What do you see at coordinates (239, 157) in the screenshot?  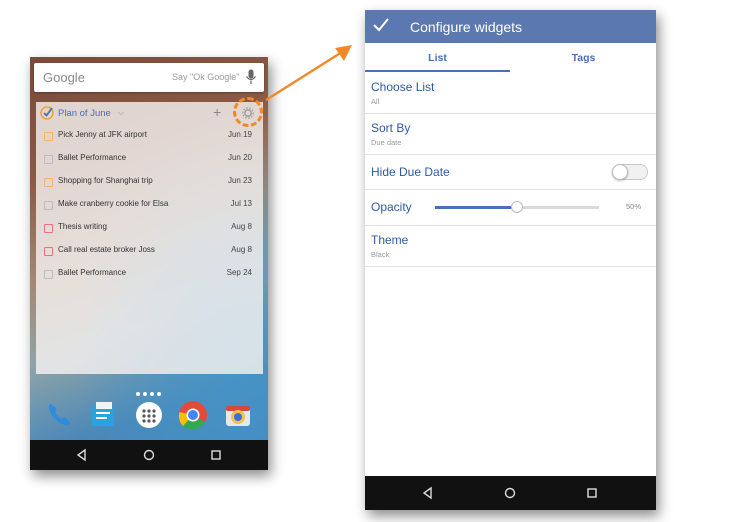 I see `task-due-date: Jun 20` at bounding box center [239, 157].